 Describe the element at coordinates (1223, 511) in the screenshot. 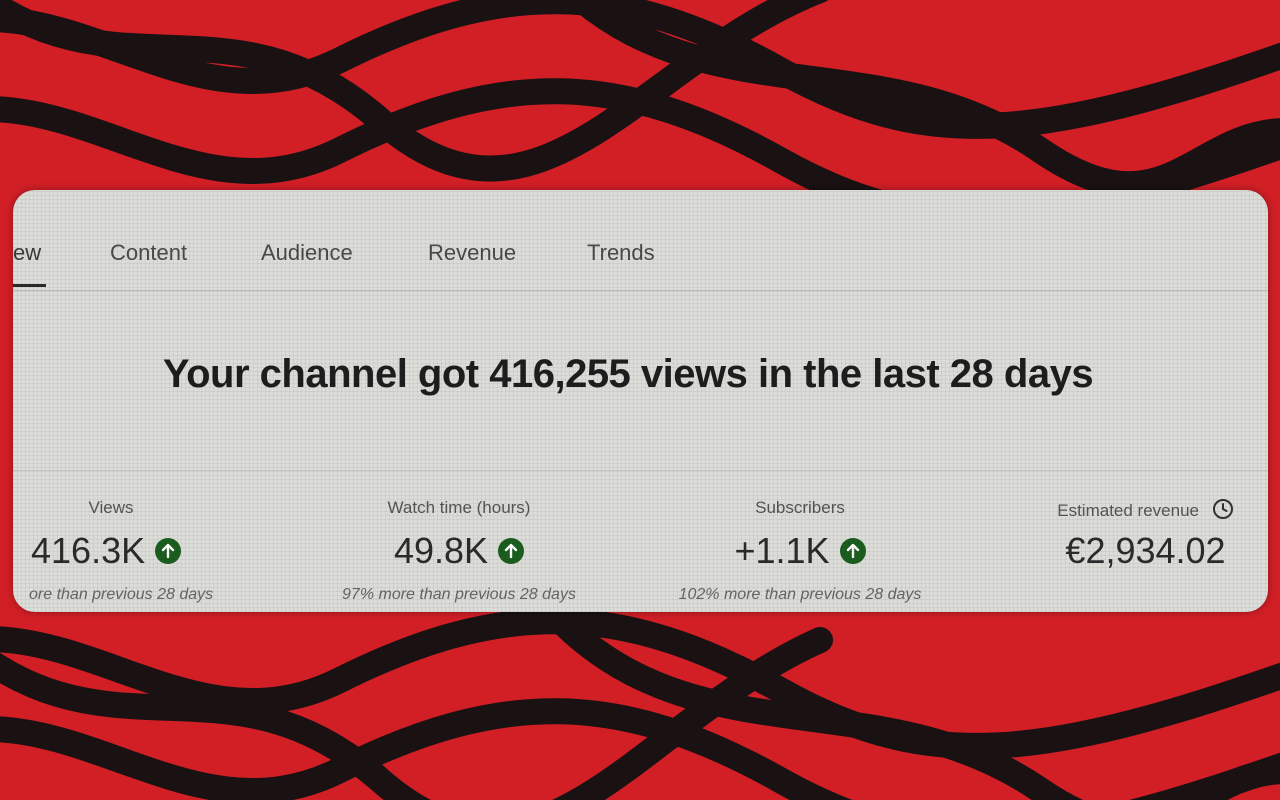

I see `clock-icon` at that location.